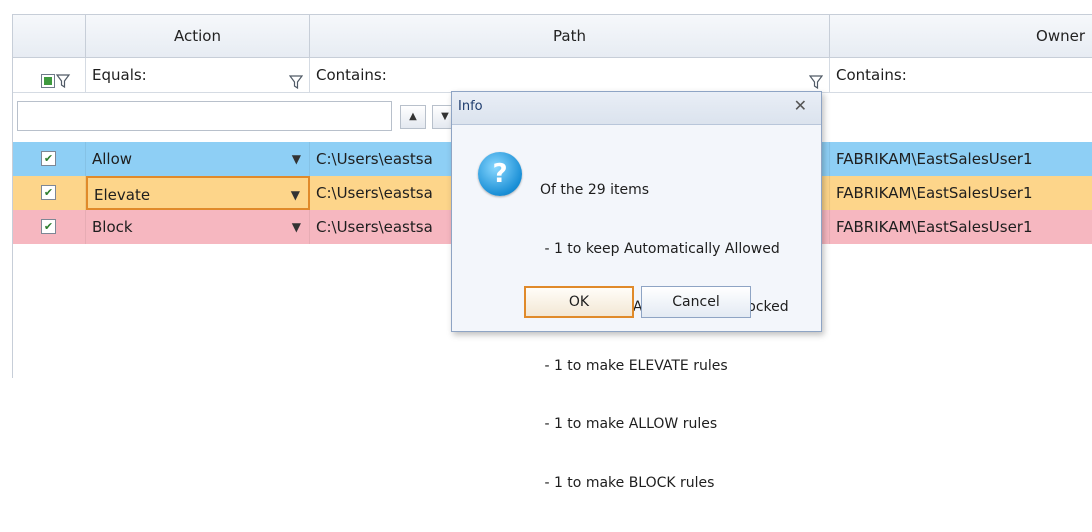 The image size is (1092, 532). I want to click on message-line: - 1 to keep Automatically Allowed, so click(660, 248).